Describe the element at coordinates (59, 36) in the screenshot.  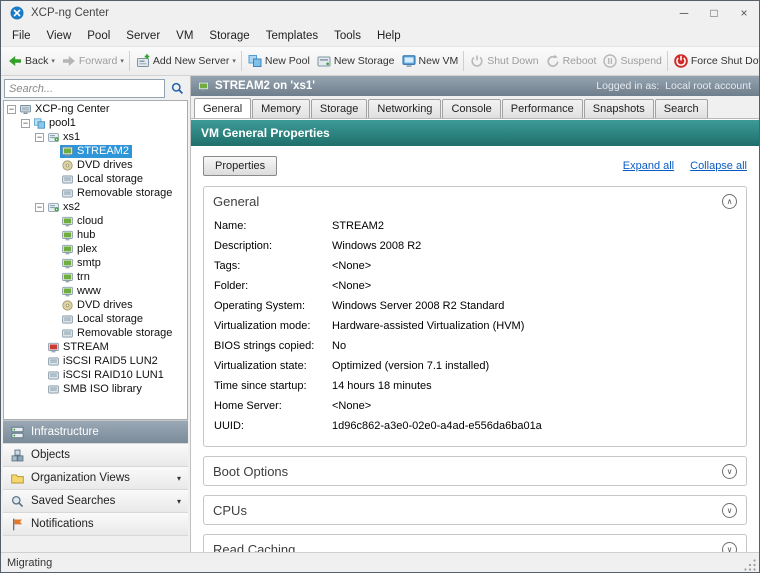
I see `menu-item-view: View` at that location.